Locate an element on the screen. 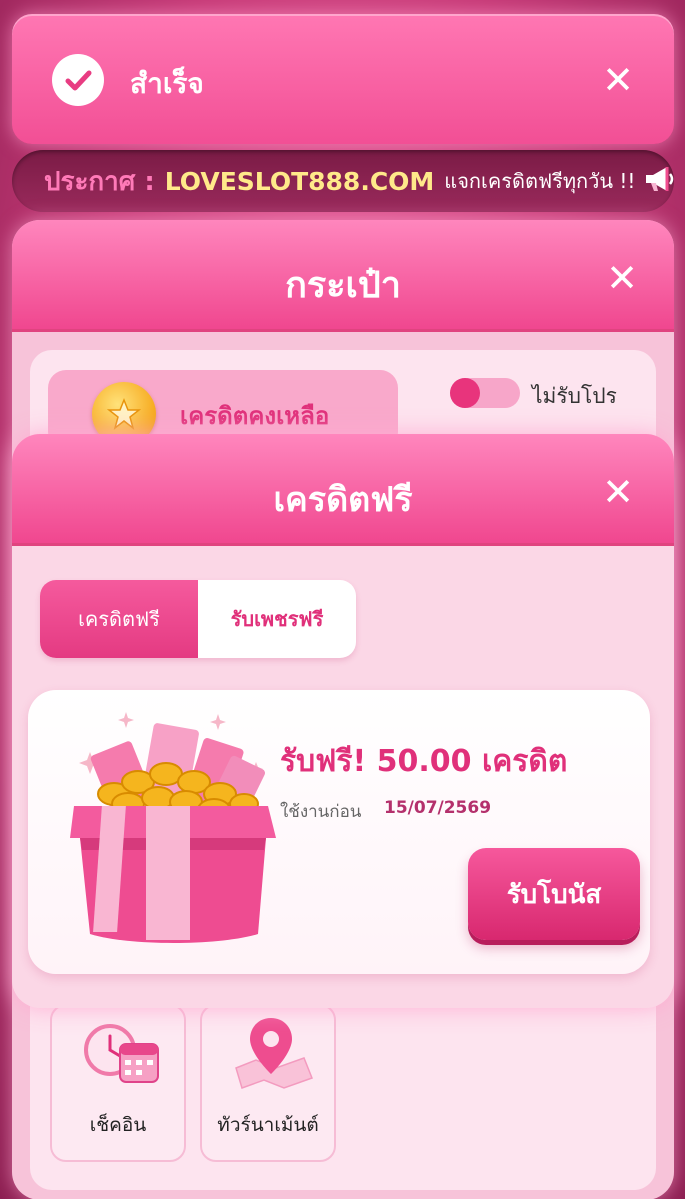  tab-free-credit: เครดิตฟรี is located at coordinates (119, 619).